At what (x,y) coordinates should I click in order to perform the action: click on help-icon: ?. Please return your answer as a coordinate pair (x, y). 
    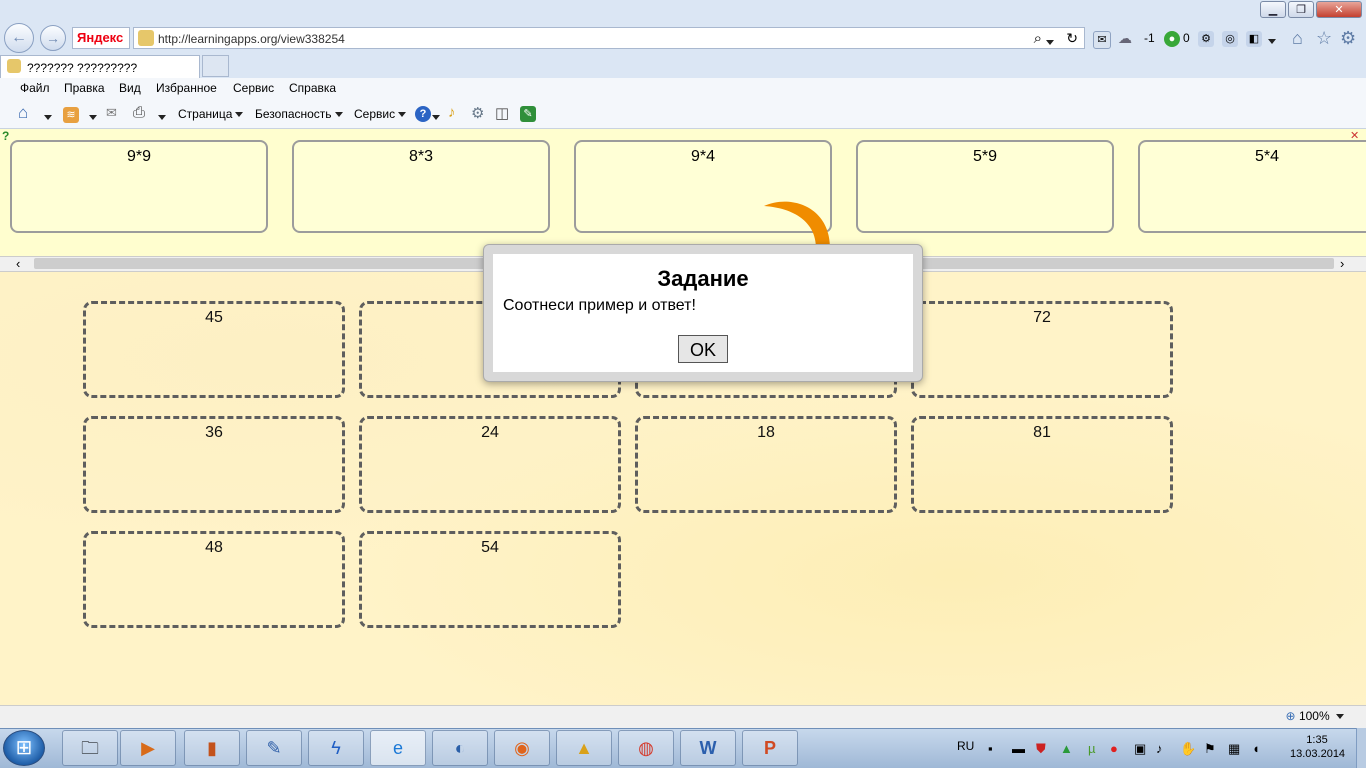
    Looking at the image, I should click on (423, 114).